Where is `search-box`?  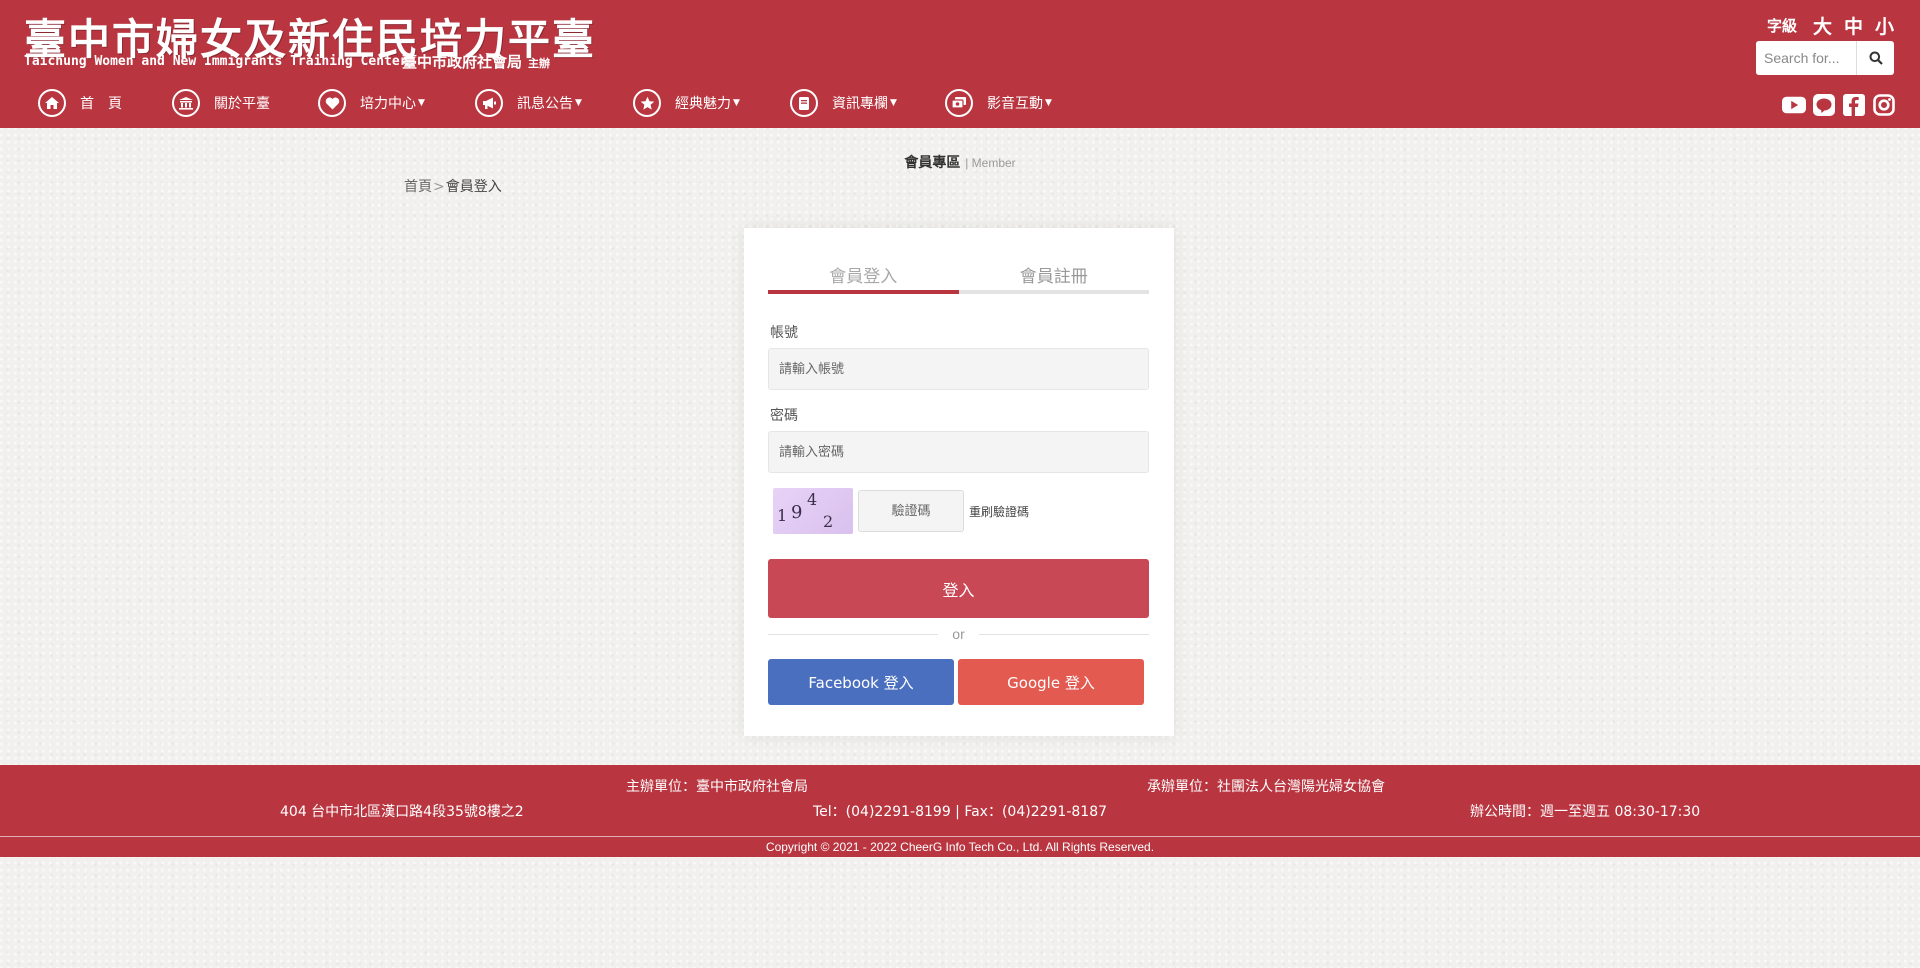 search-box is located at coordinates (1825, 58).